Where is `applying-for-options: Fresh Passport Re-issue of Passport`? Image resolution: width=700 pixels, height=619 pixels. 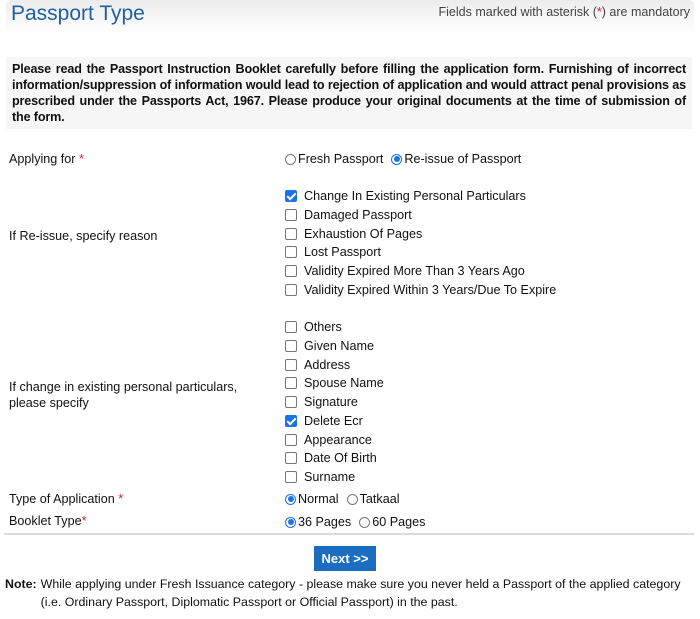 applying-for-options: Fresh Passport Re-issue of Passport is located at coordinates (407, 159).